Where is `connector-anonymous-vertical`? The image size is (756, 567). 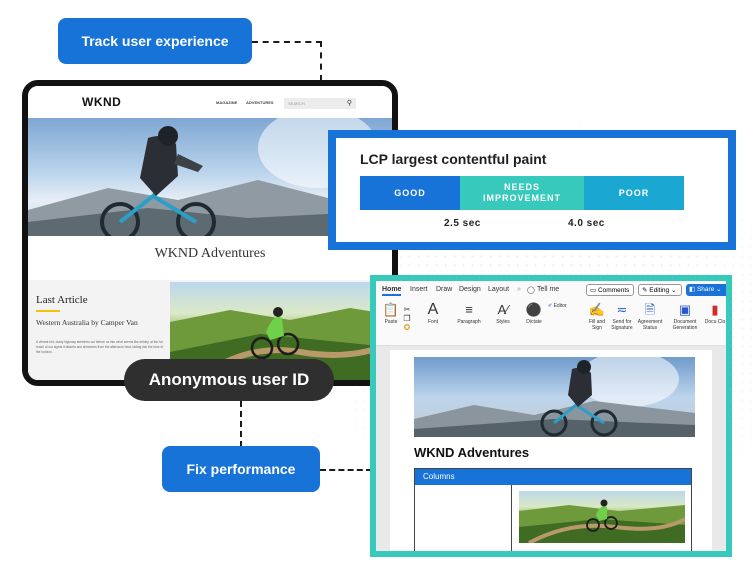
connector-anonymous-vertical is located at coordinates (241, 424).